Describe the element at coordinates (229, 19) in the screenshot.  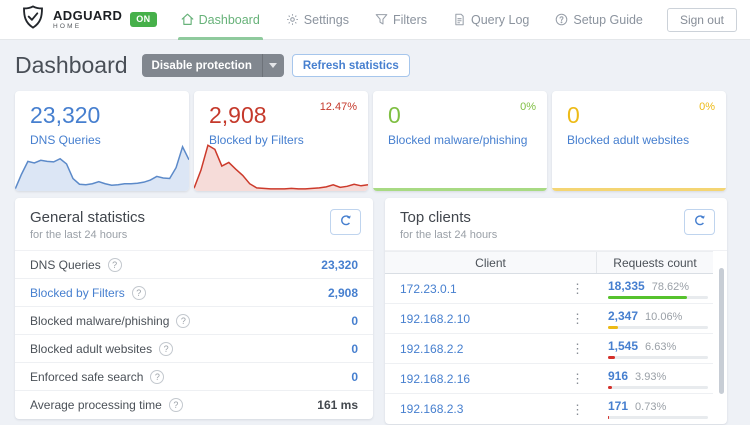
I see `nav-label: Dashboard` at that location.